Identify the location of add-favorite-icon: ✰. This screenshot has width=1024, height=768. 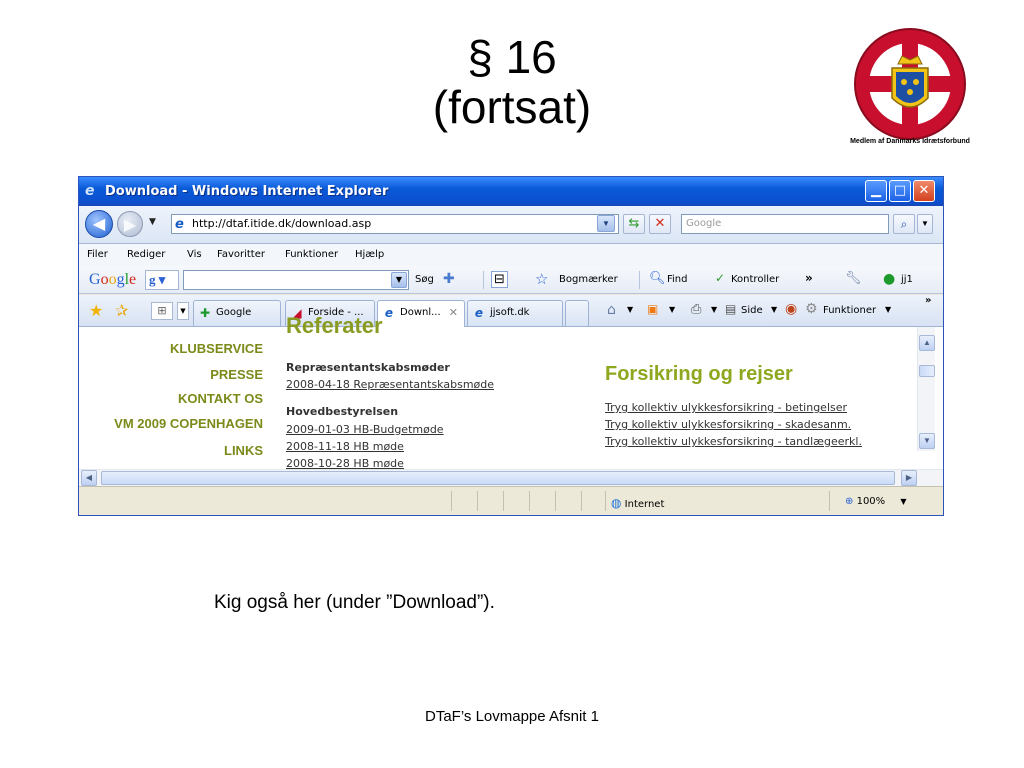
(121, 310).